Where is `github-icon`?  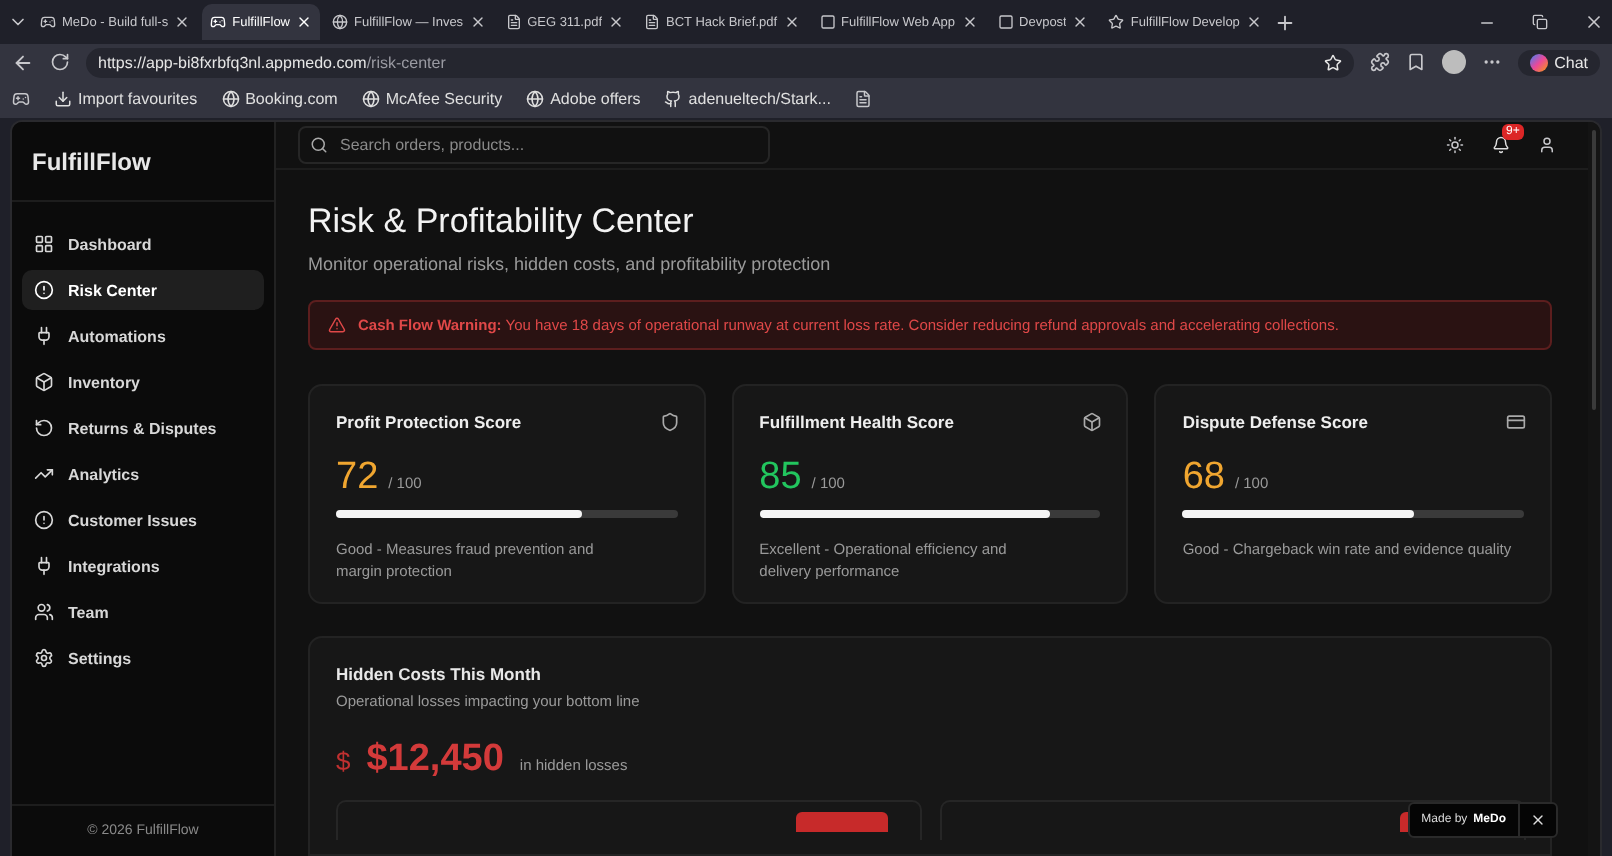 github-icon is located at coordinates (673, 99).